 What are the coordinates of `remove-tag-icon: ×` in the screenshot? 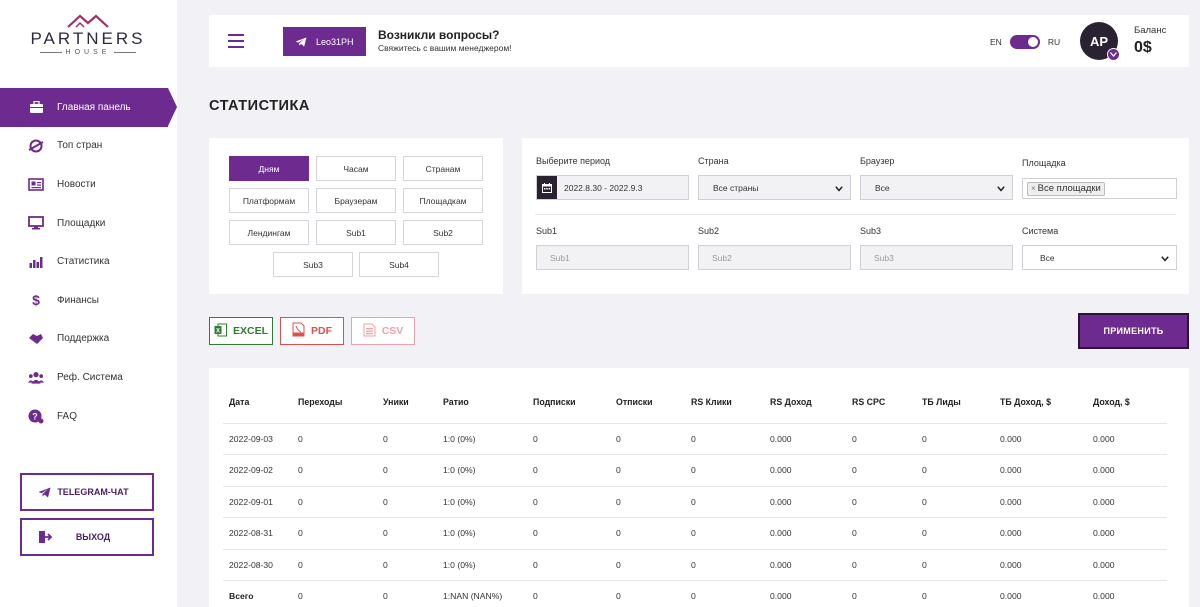 It's located at (1033, 188).